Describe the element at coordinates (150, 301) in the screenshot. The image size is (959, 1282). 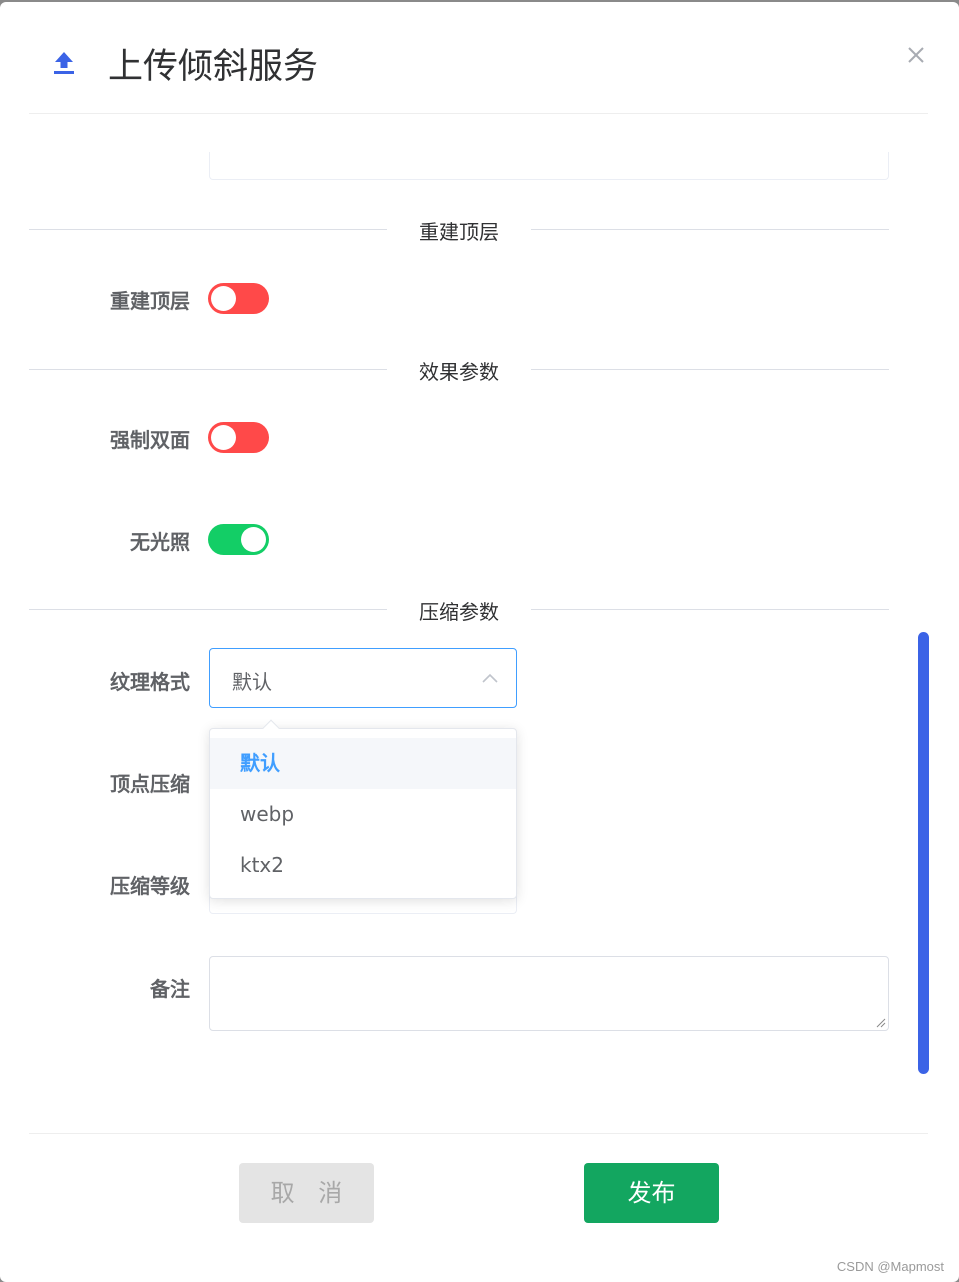
I see `rebuild-top-label: 重建顶层` at that location.